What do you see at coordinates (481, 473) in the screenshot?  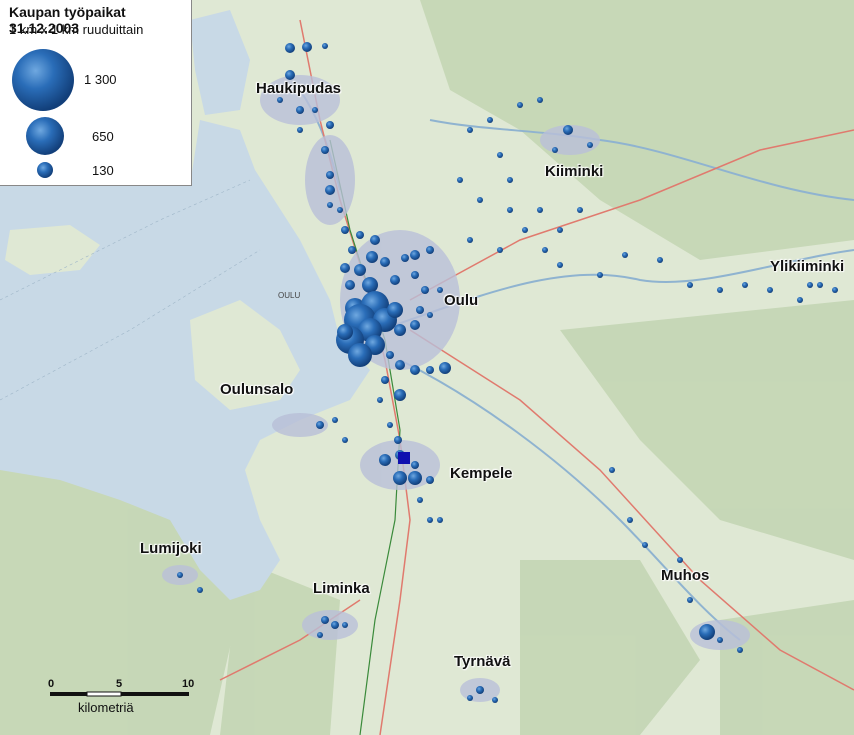 I see `place-kempele: Kempele` at bounding box center [481, 473].